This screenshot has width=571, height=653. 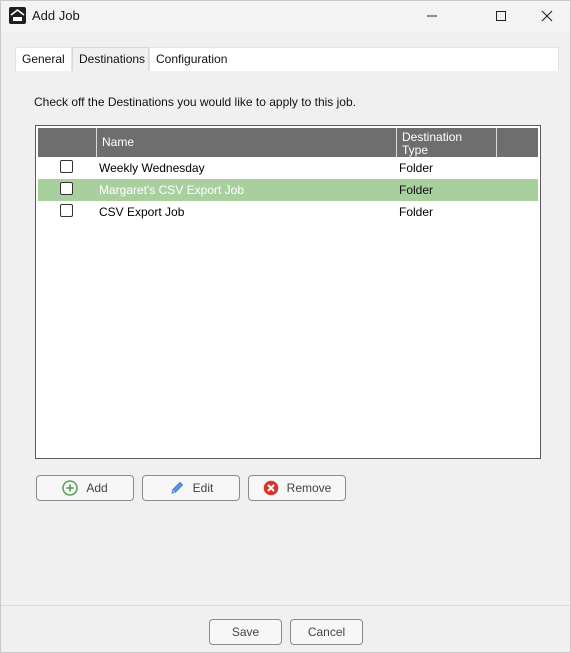 I want to click on pencil-icon, so click(x=177, y=488).